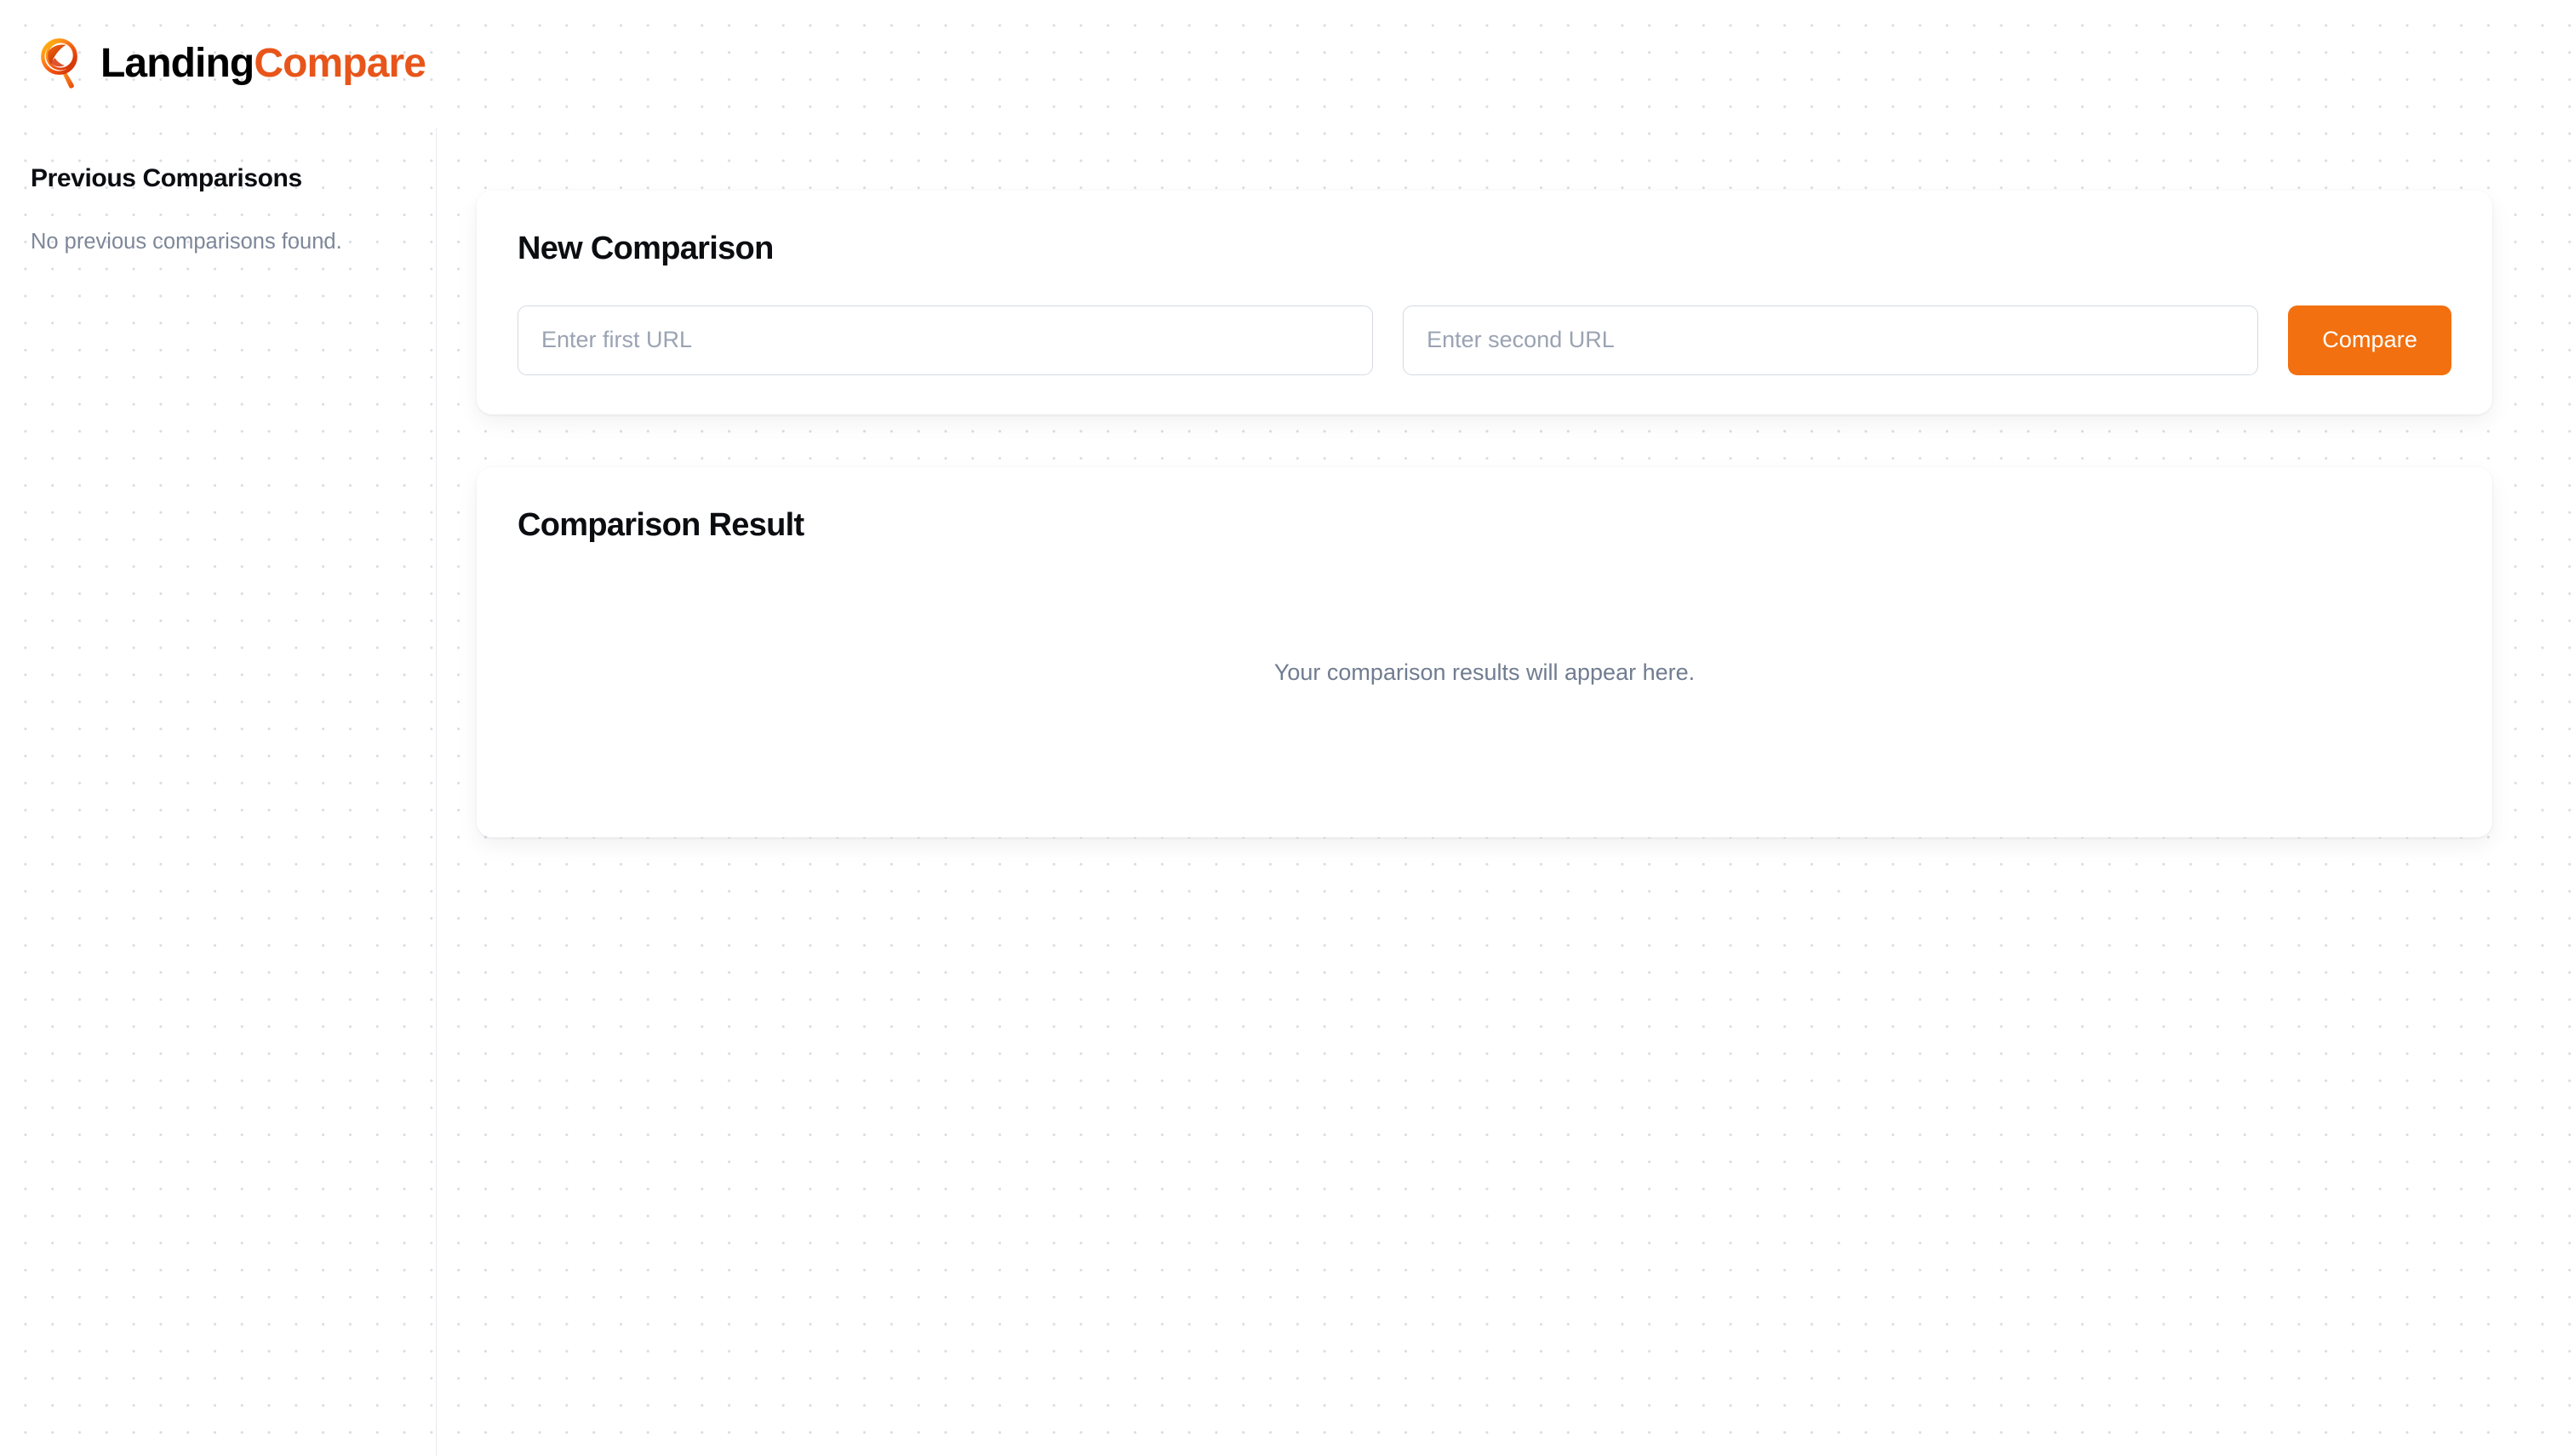 Image resolution: width=2574 pixels, height=1456 pixels. I want to click on magnifying-glass-icon, so click(59, 63).